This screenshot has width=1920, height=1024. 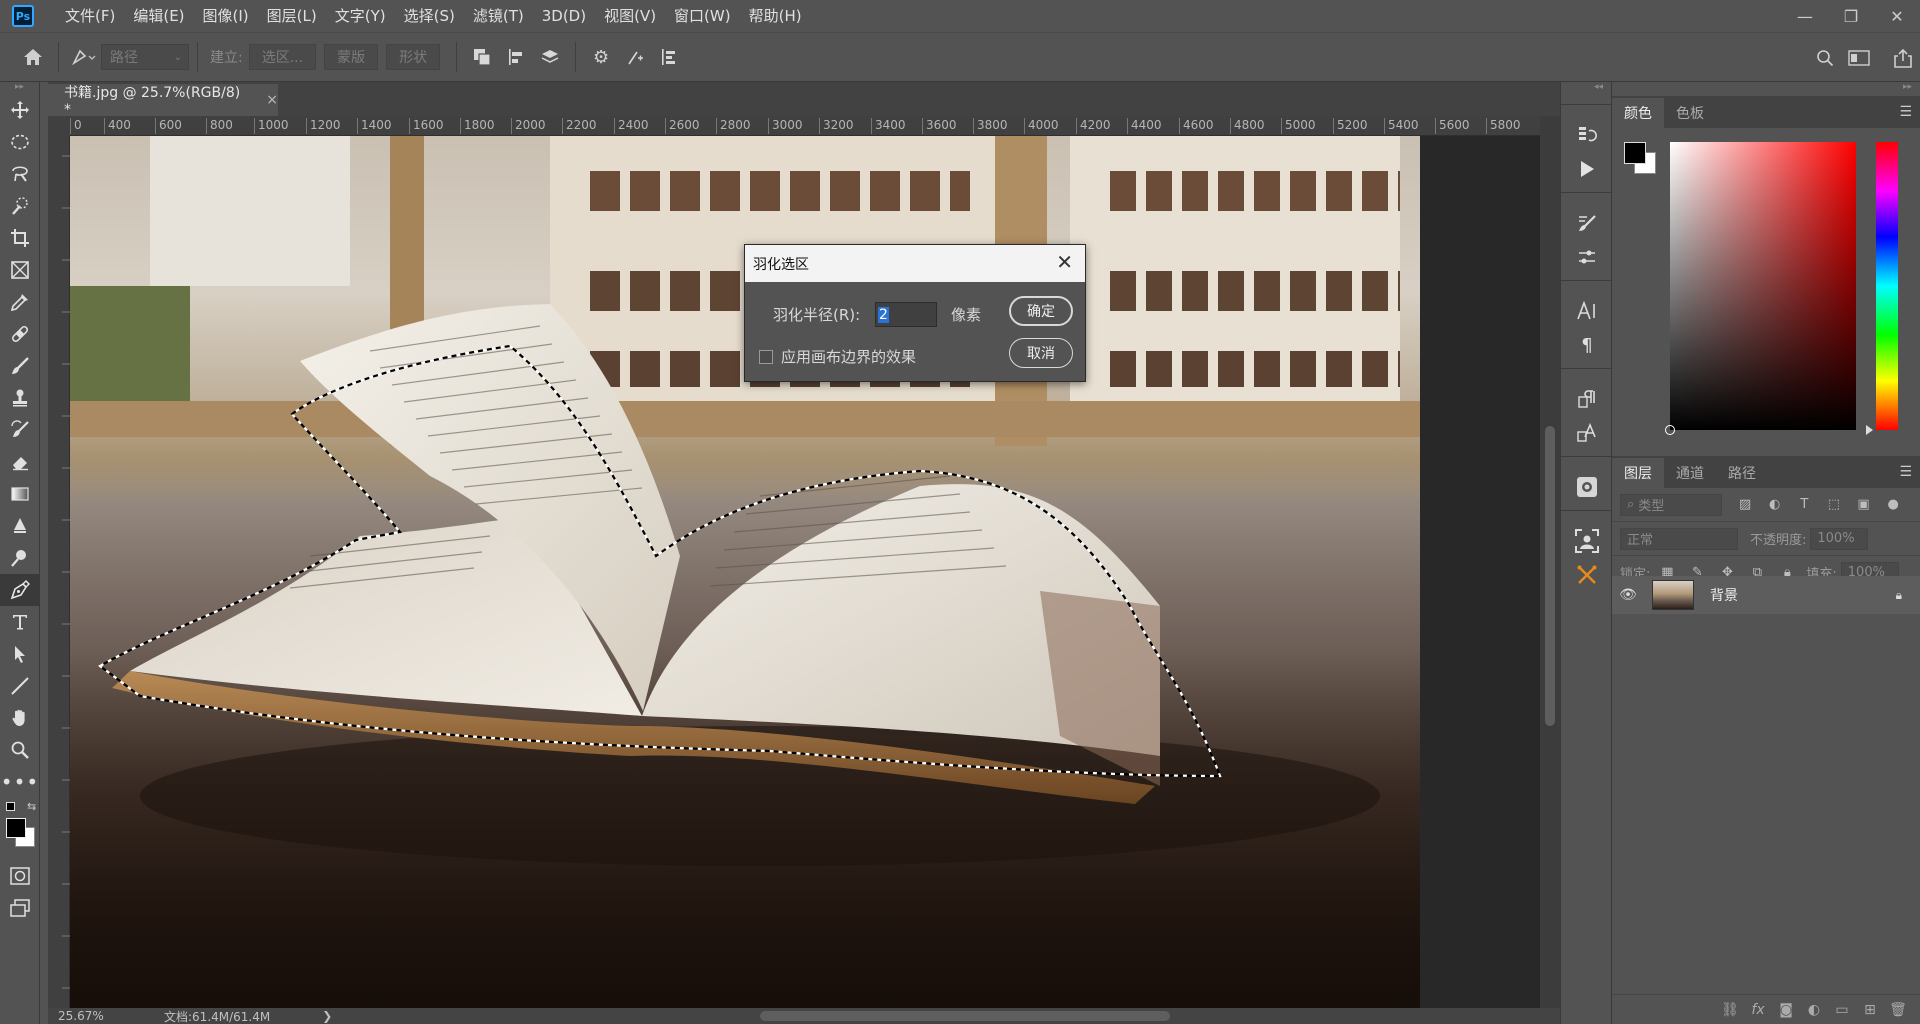 I want to click on hue-slider, so click(x=1882, y=288).